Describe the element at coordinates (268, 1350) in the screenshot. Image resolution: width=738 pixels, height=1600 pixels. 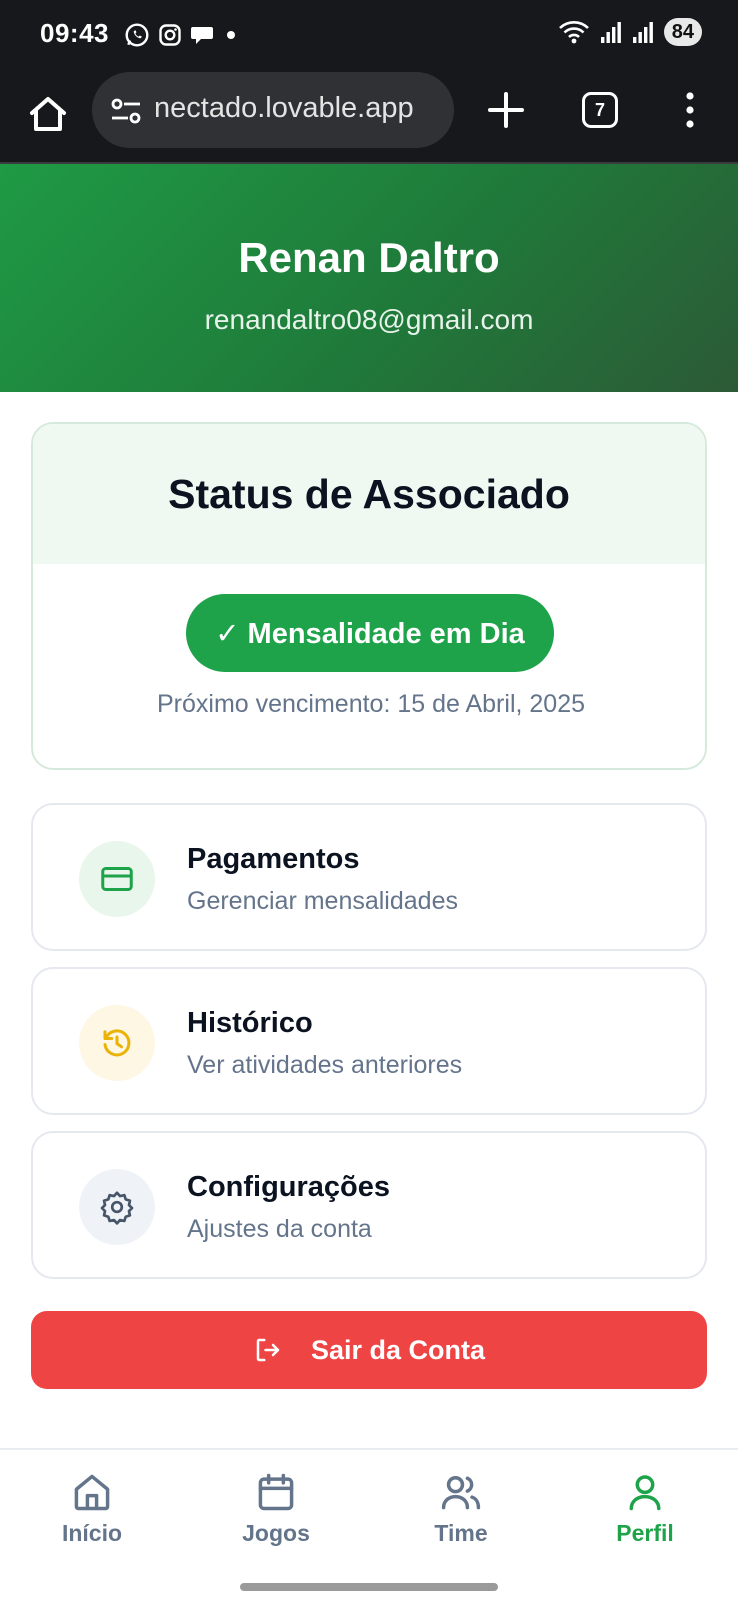
I see `logout-icon` at that location.